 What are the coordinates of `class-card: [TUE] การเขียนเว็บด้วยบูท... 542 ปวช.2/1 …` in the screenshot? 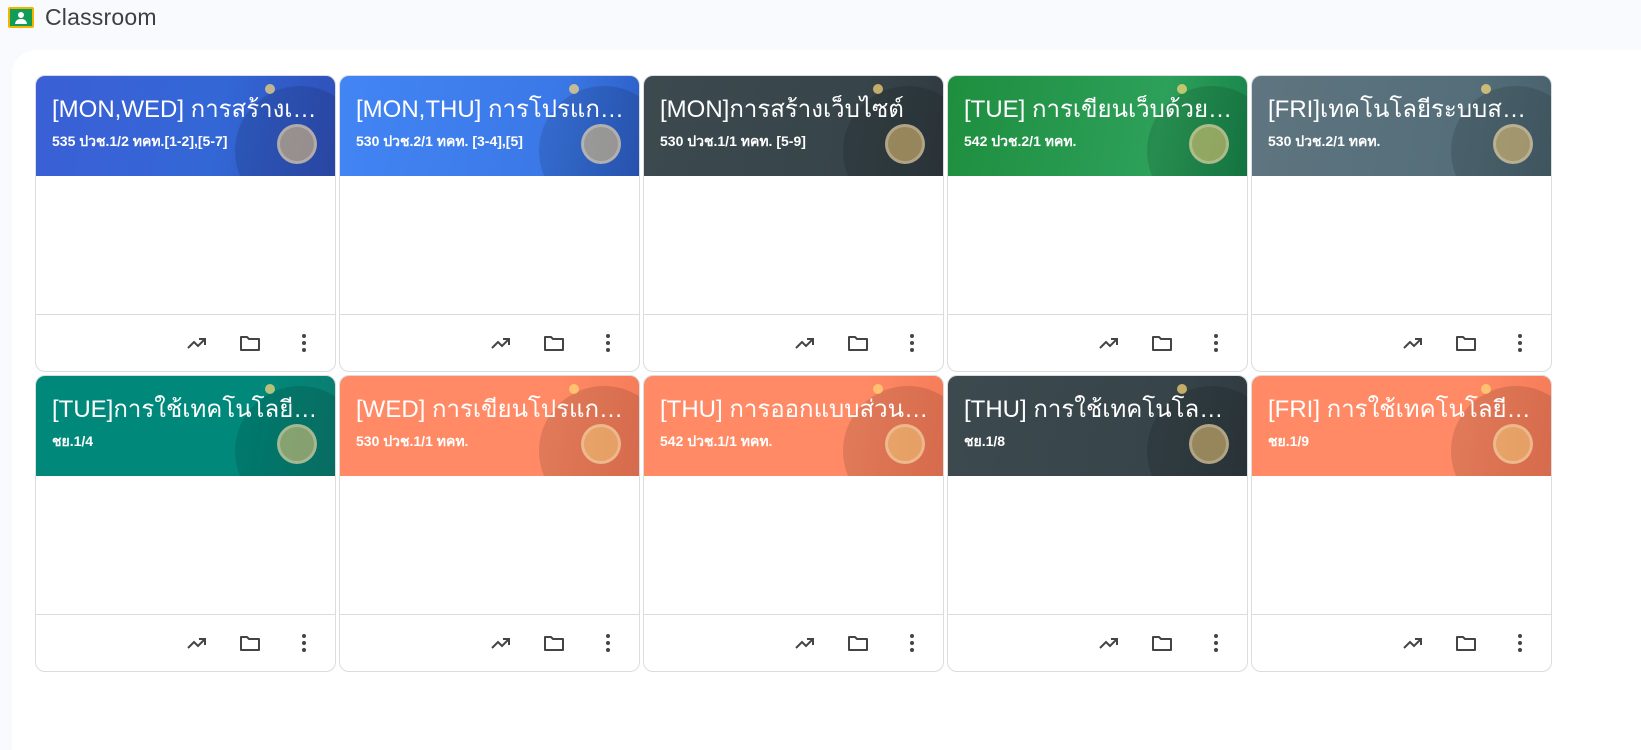 It's located at (1097, 223).